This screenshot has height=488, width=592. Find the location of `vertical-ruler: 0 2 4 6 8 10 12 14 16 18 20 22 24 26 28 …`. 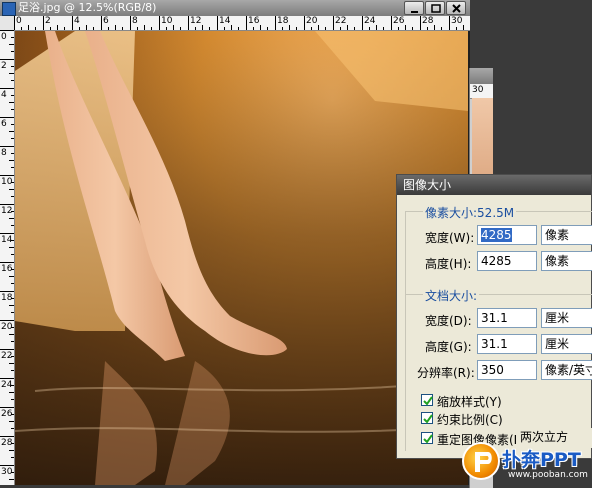

vertical-ruler: 0 2 4 6 8 10 12 14 16 18 20 22 24 26 28 … is located at coordinates (7, 257).